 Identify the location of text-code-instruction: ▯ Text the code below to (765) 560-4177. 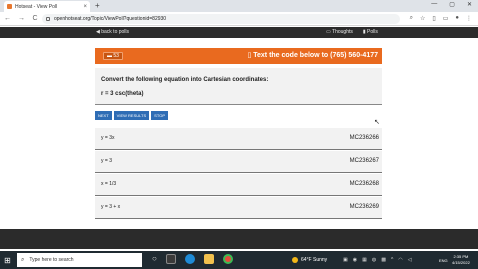
(312, 55).